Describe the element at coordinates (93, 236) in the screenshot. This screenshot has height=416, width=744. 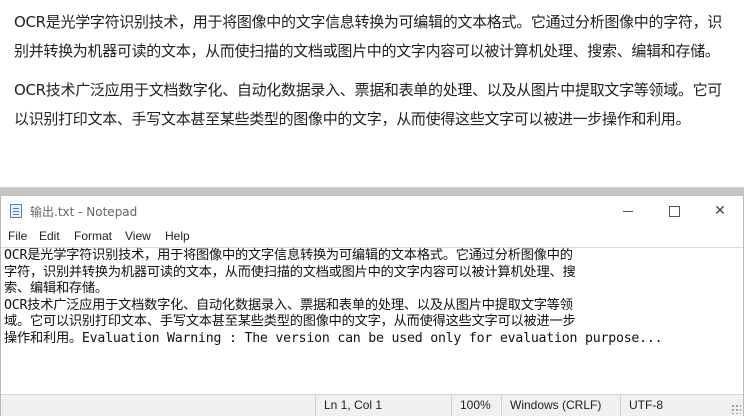
I see `menu-format: Format` at that location.